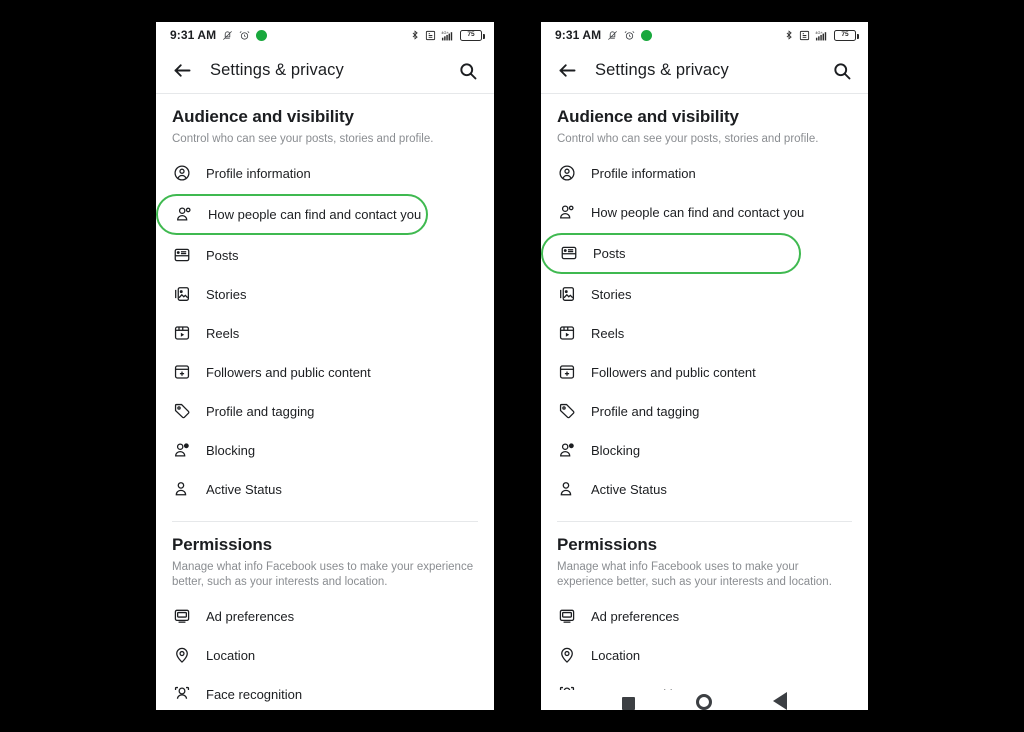 This screenshot has height=732, width=1024. I want to click on location-pin-icon, so click(182, 655).